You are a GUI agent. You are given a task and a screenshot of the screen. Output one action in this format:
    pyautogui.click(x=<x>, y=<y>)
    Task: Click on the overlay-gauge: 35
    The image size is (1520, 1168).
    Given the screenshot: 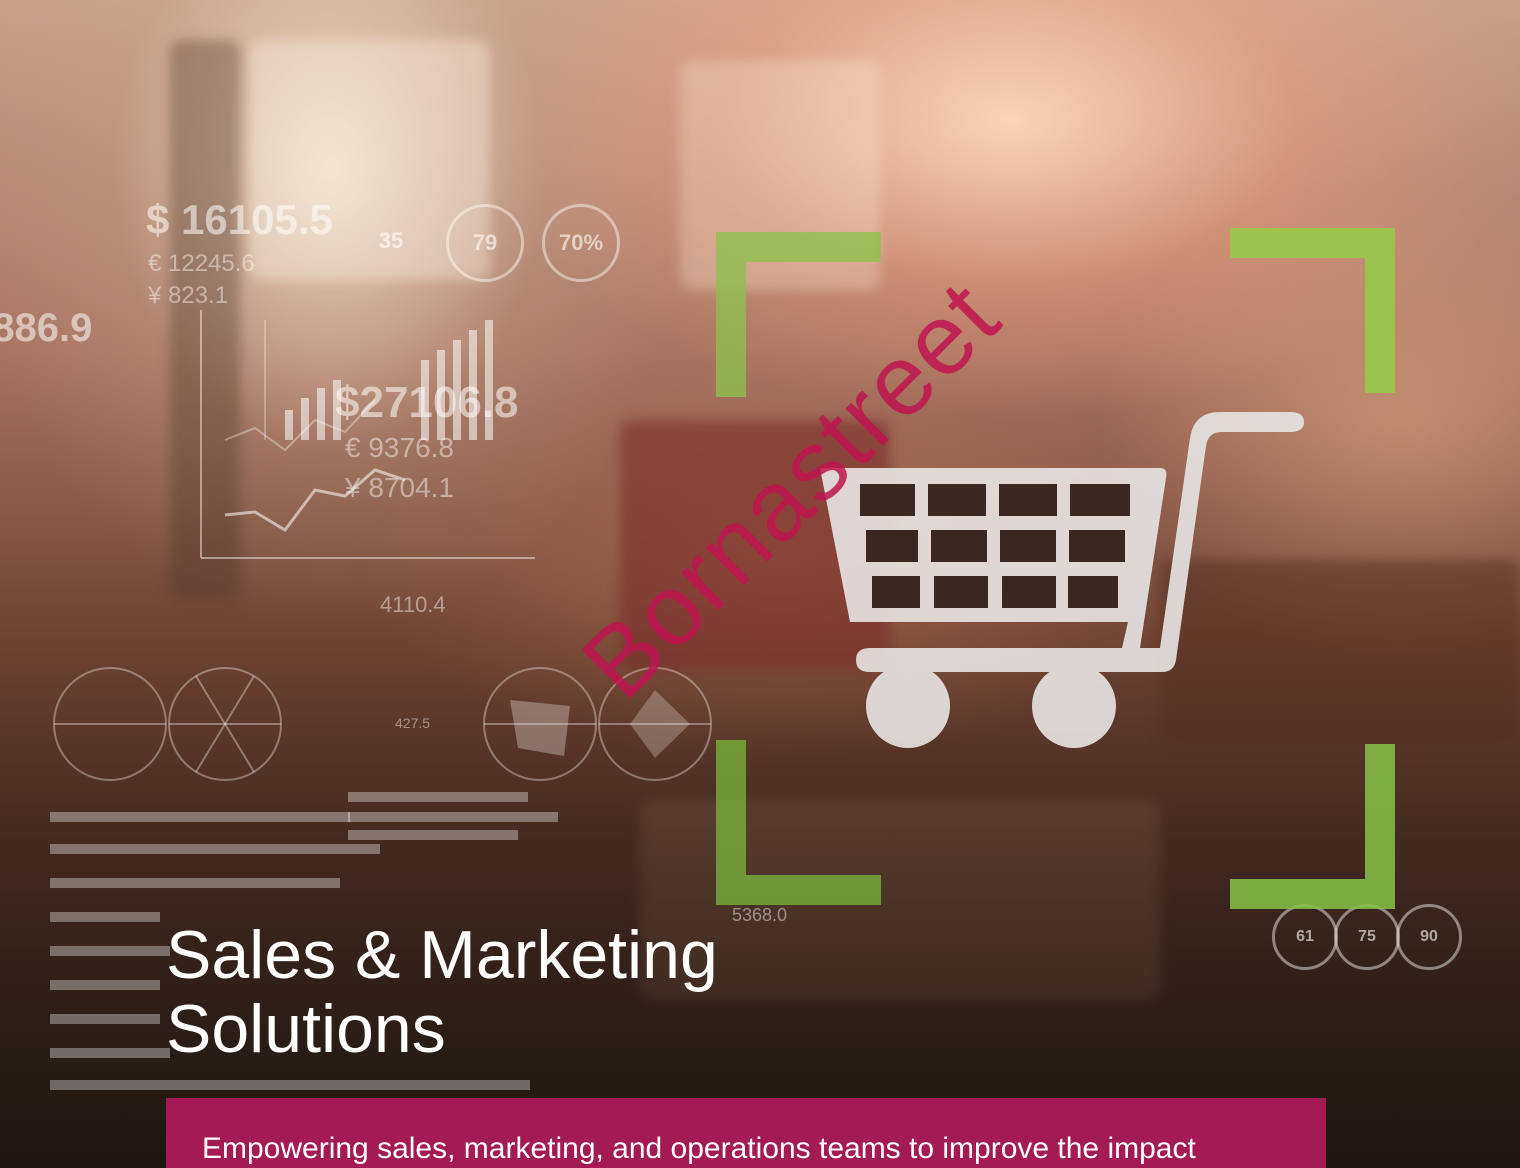 What is the action you would take?
    pyautogui.click(x=391, y=240)
    